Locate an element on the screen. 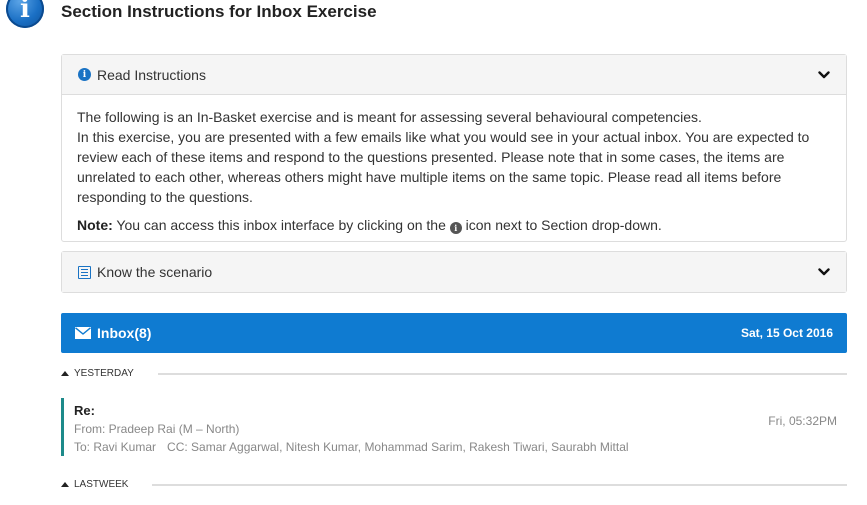 The height and width of the screenshot is (505, 867). group-label: LASTWEEK is located at coordinates (101, 484).